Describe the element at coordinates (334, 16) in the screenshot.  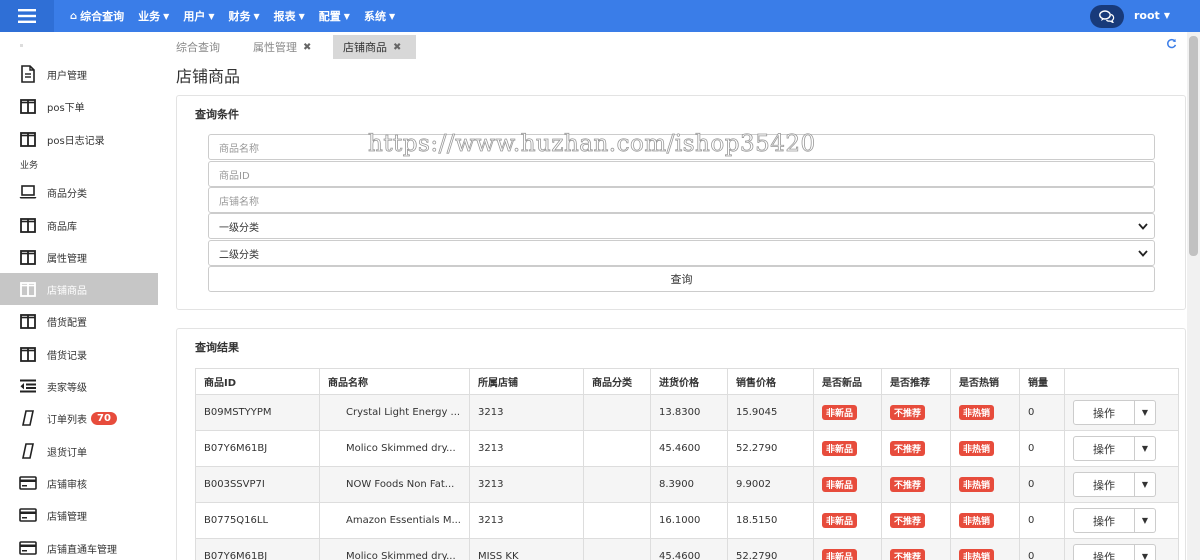
I see `topnav-item-5: 配置 ▼` at that location.